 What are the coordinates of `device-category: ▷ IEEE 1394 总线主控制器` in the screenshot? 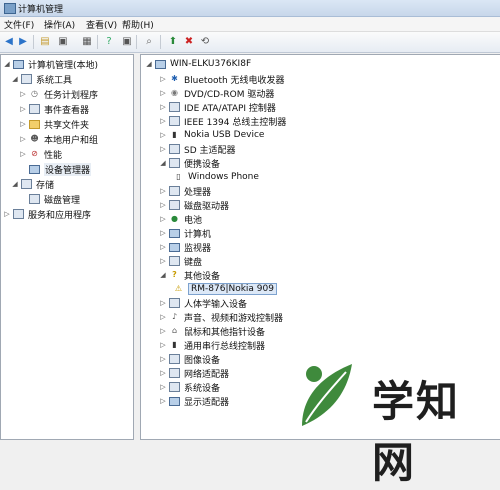 It's located at (222, 121).